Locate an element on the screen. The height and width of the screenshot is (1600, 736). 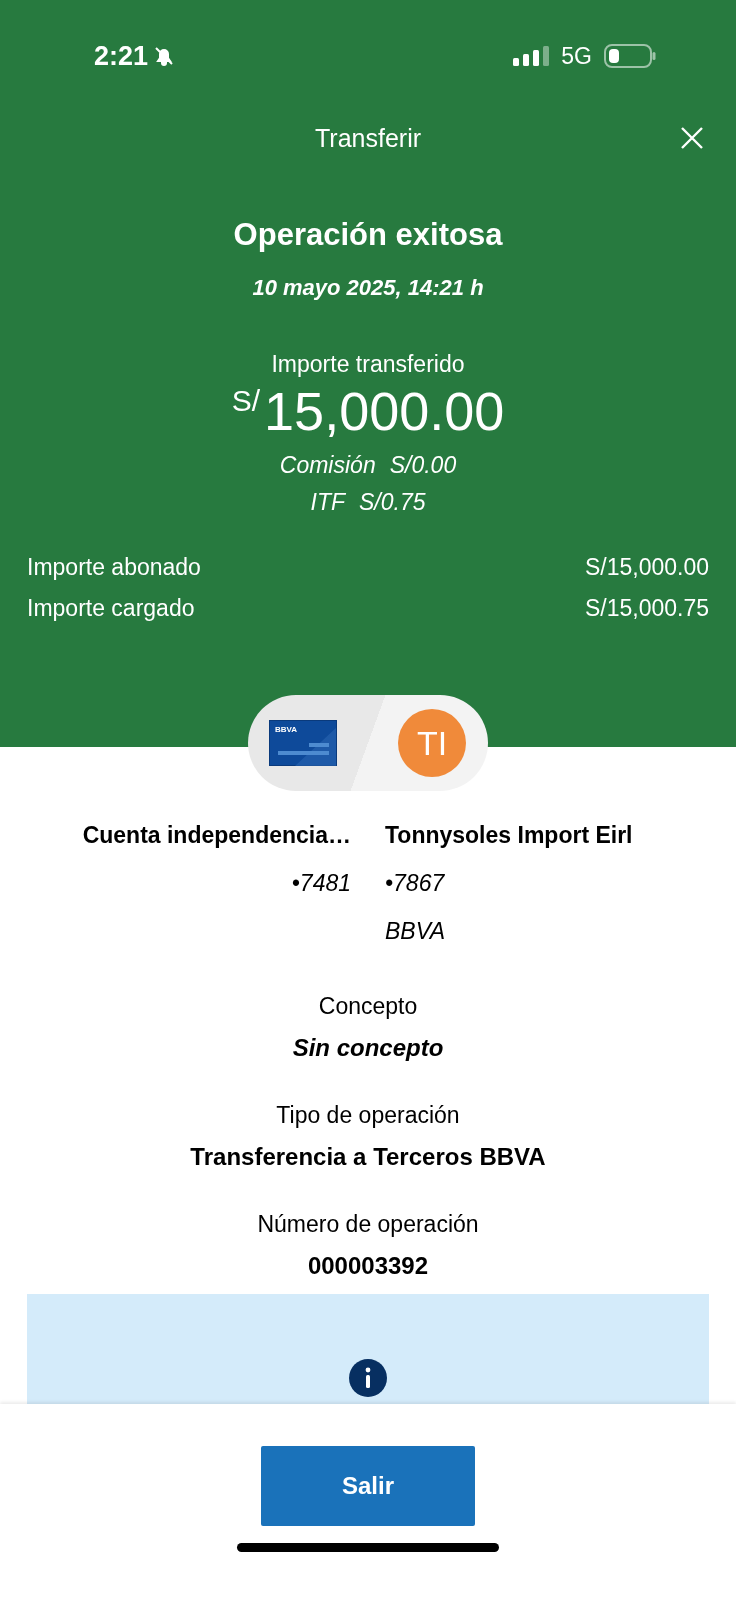
fee-label: ITF is located at coordinates (327, 502).